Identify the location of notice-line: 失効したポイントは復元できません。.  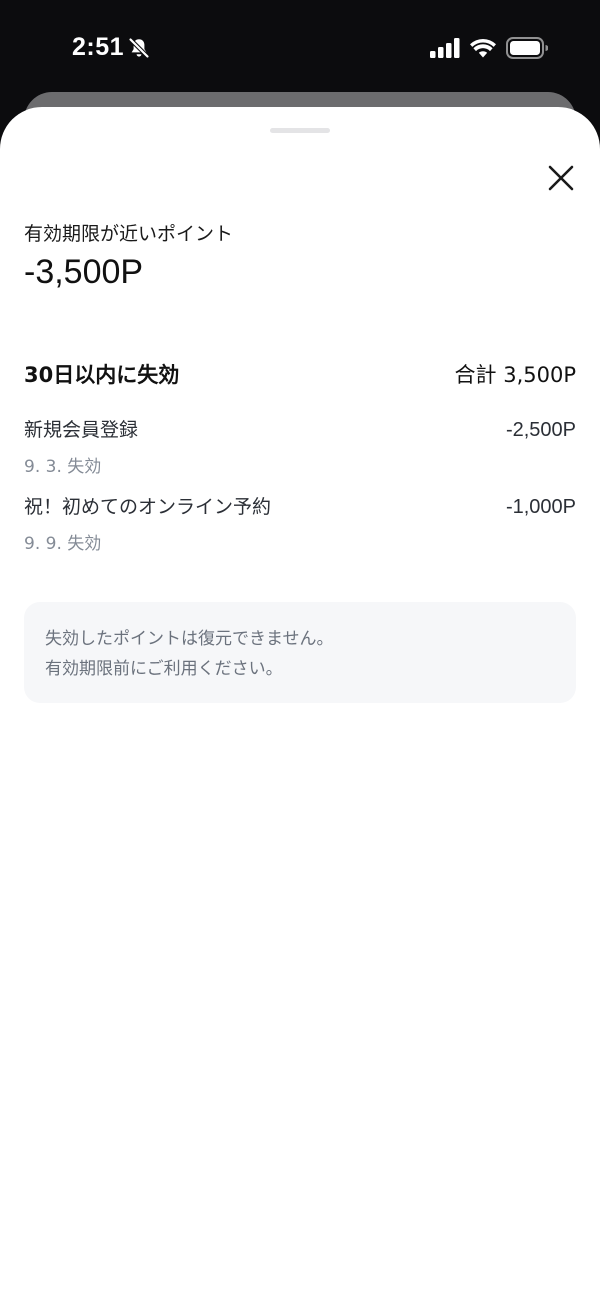
(189, 639).